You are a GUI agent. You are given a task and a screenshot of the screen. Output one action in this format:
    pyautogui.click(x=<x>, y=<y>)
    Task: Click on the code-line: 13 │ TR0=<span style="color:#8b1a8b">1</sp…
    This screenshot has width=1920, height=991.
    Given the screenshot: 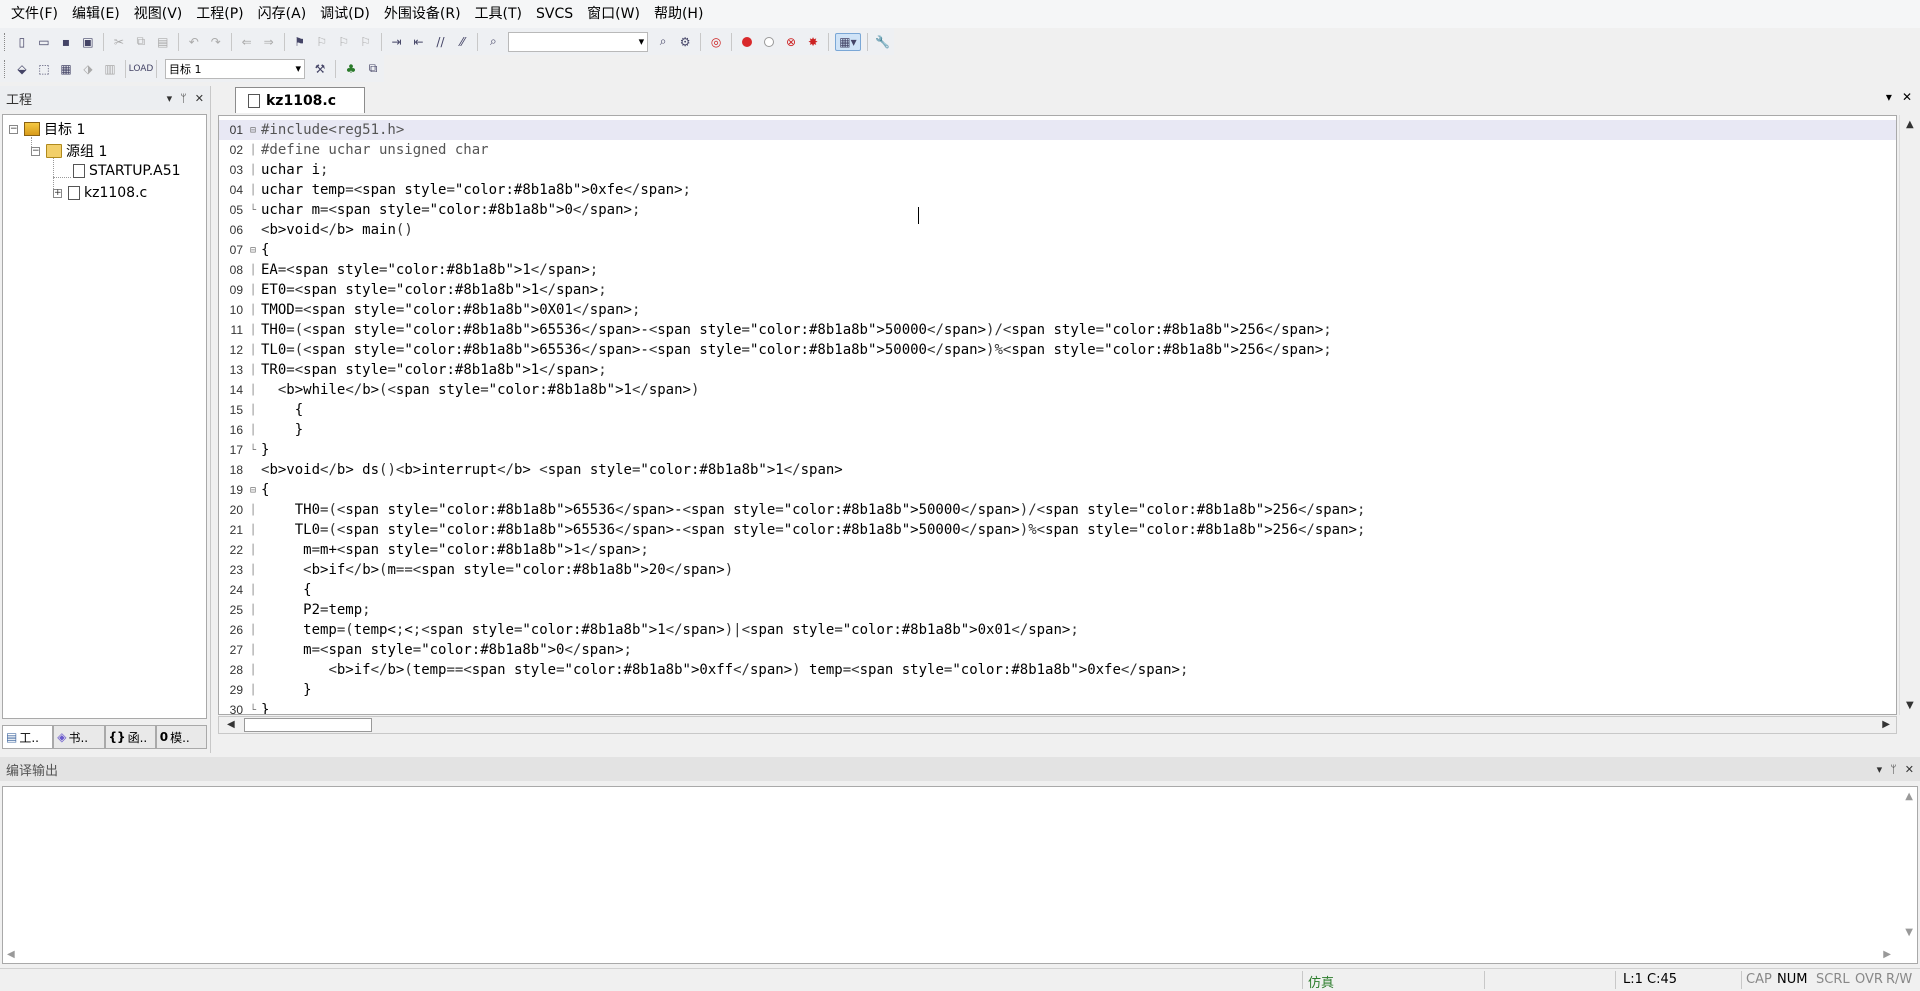 What is the action you would take?
    pyautogui.click(x=1057, y=370)
    